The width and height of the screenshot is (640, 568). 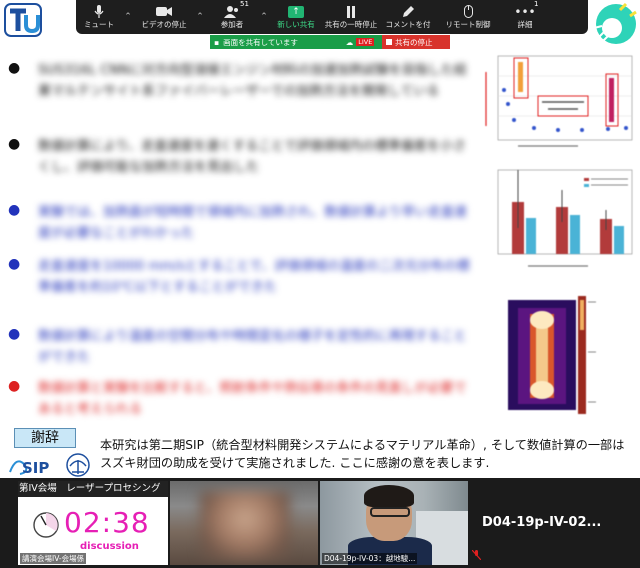 I want to click on mute-button: ミュート, so click(x=99, y=17).